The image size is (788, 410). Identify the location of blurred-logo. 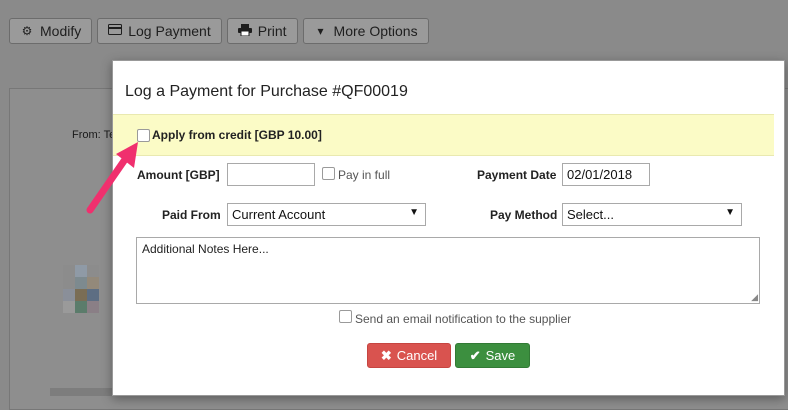
(81, 289).